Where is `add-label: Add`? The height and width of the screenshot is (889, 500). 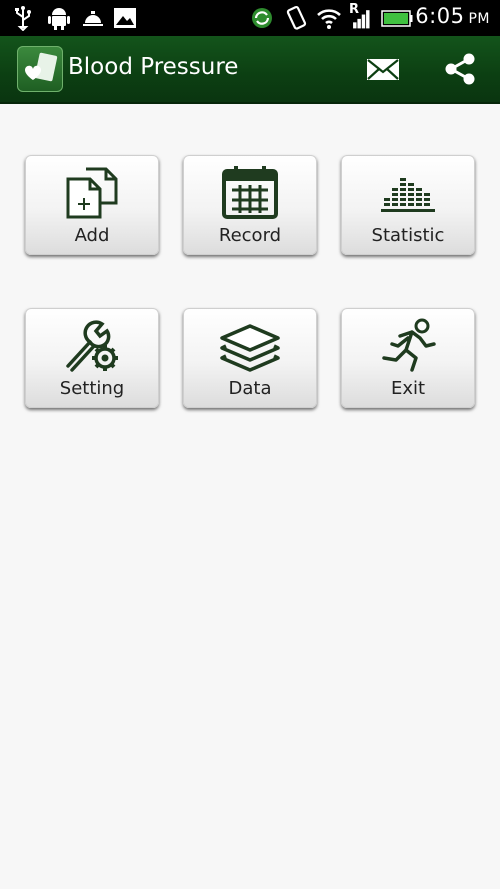
add-label: Add is located at coordinates (92, 235).